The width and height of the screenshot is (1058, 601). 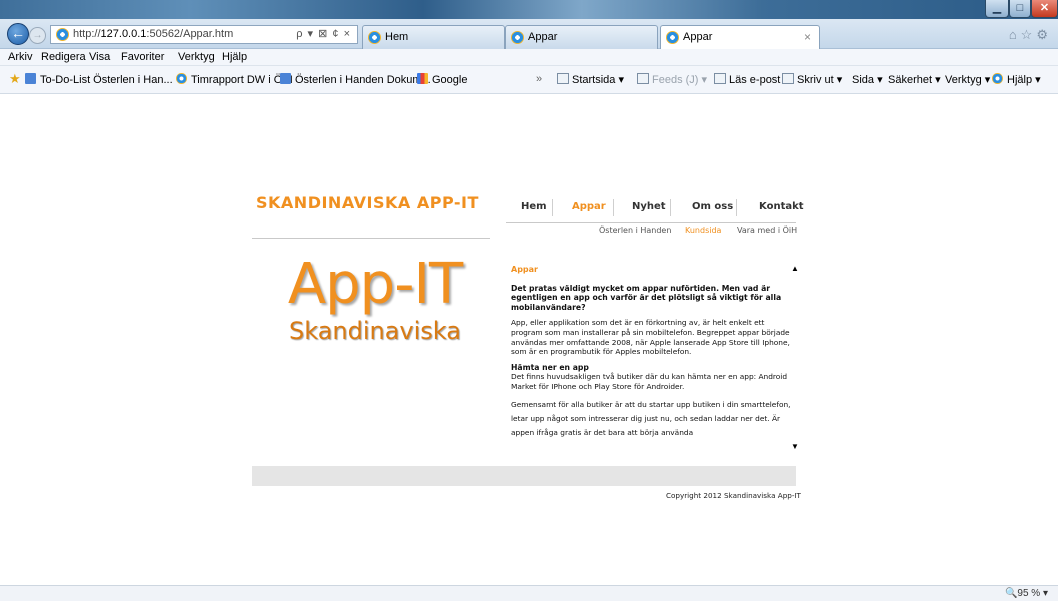 What do you see at coordinates (397, 37) in the screenshot?
I see `tab-label: Hem` at bounding box center [397, 37].